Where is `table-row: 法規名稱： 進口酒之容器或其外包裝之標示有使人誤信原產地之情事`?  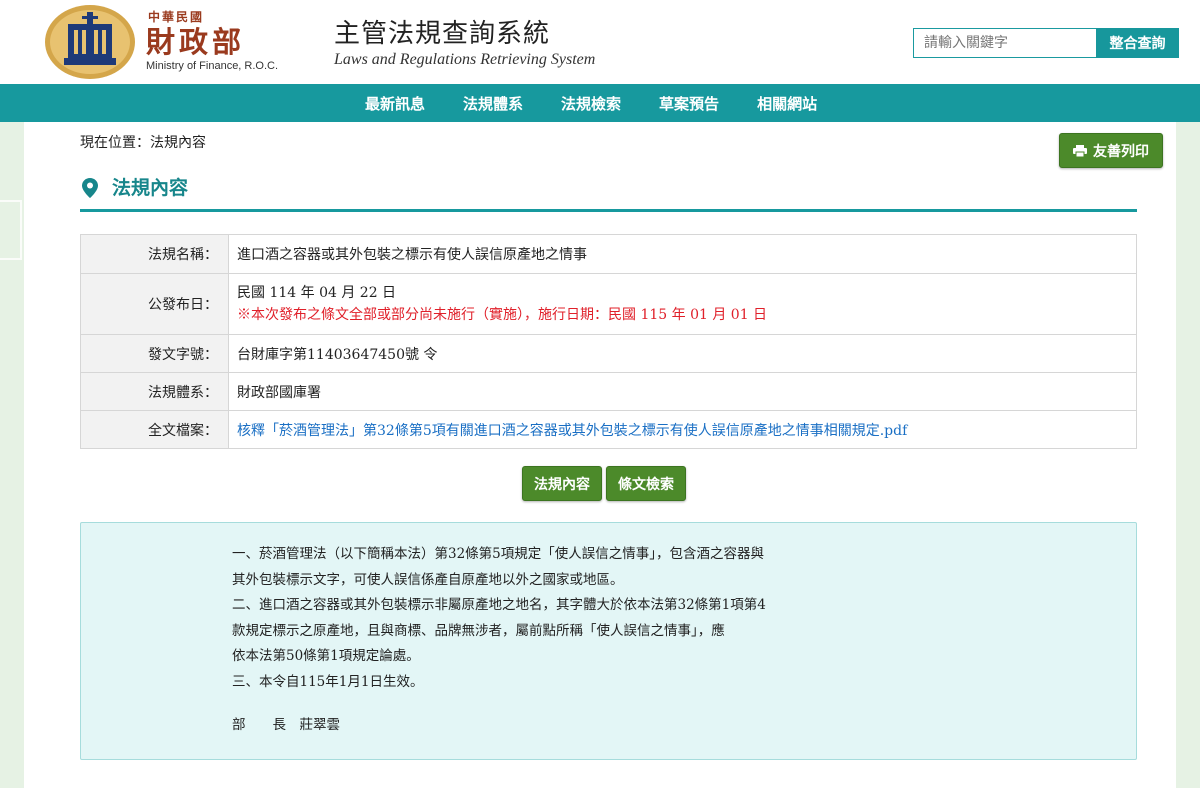 table-row: 法規名稱： 進口酒之容器或其外包裝之標示有使人誤信原產地之情事 is located at coordinates (608, 254).